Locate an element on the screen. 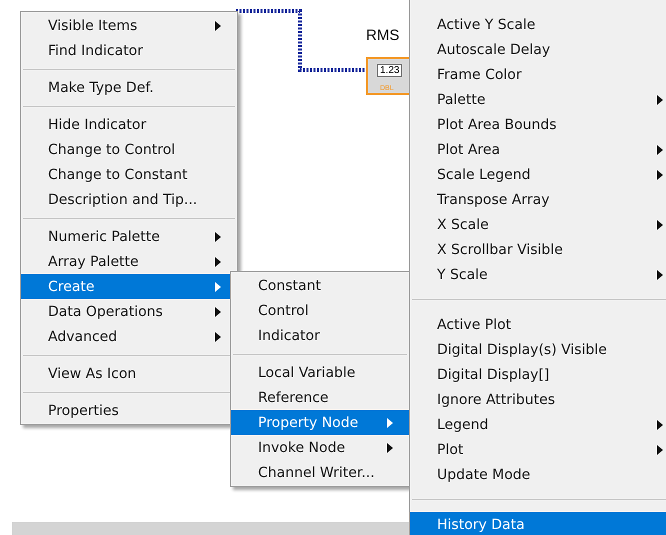  menu-item: History Data is located at coordinates (538, 523).